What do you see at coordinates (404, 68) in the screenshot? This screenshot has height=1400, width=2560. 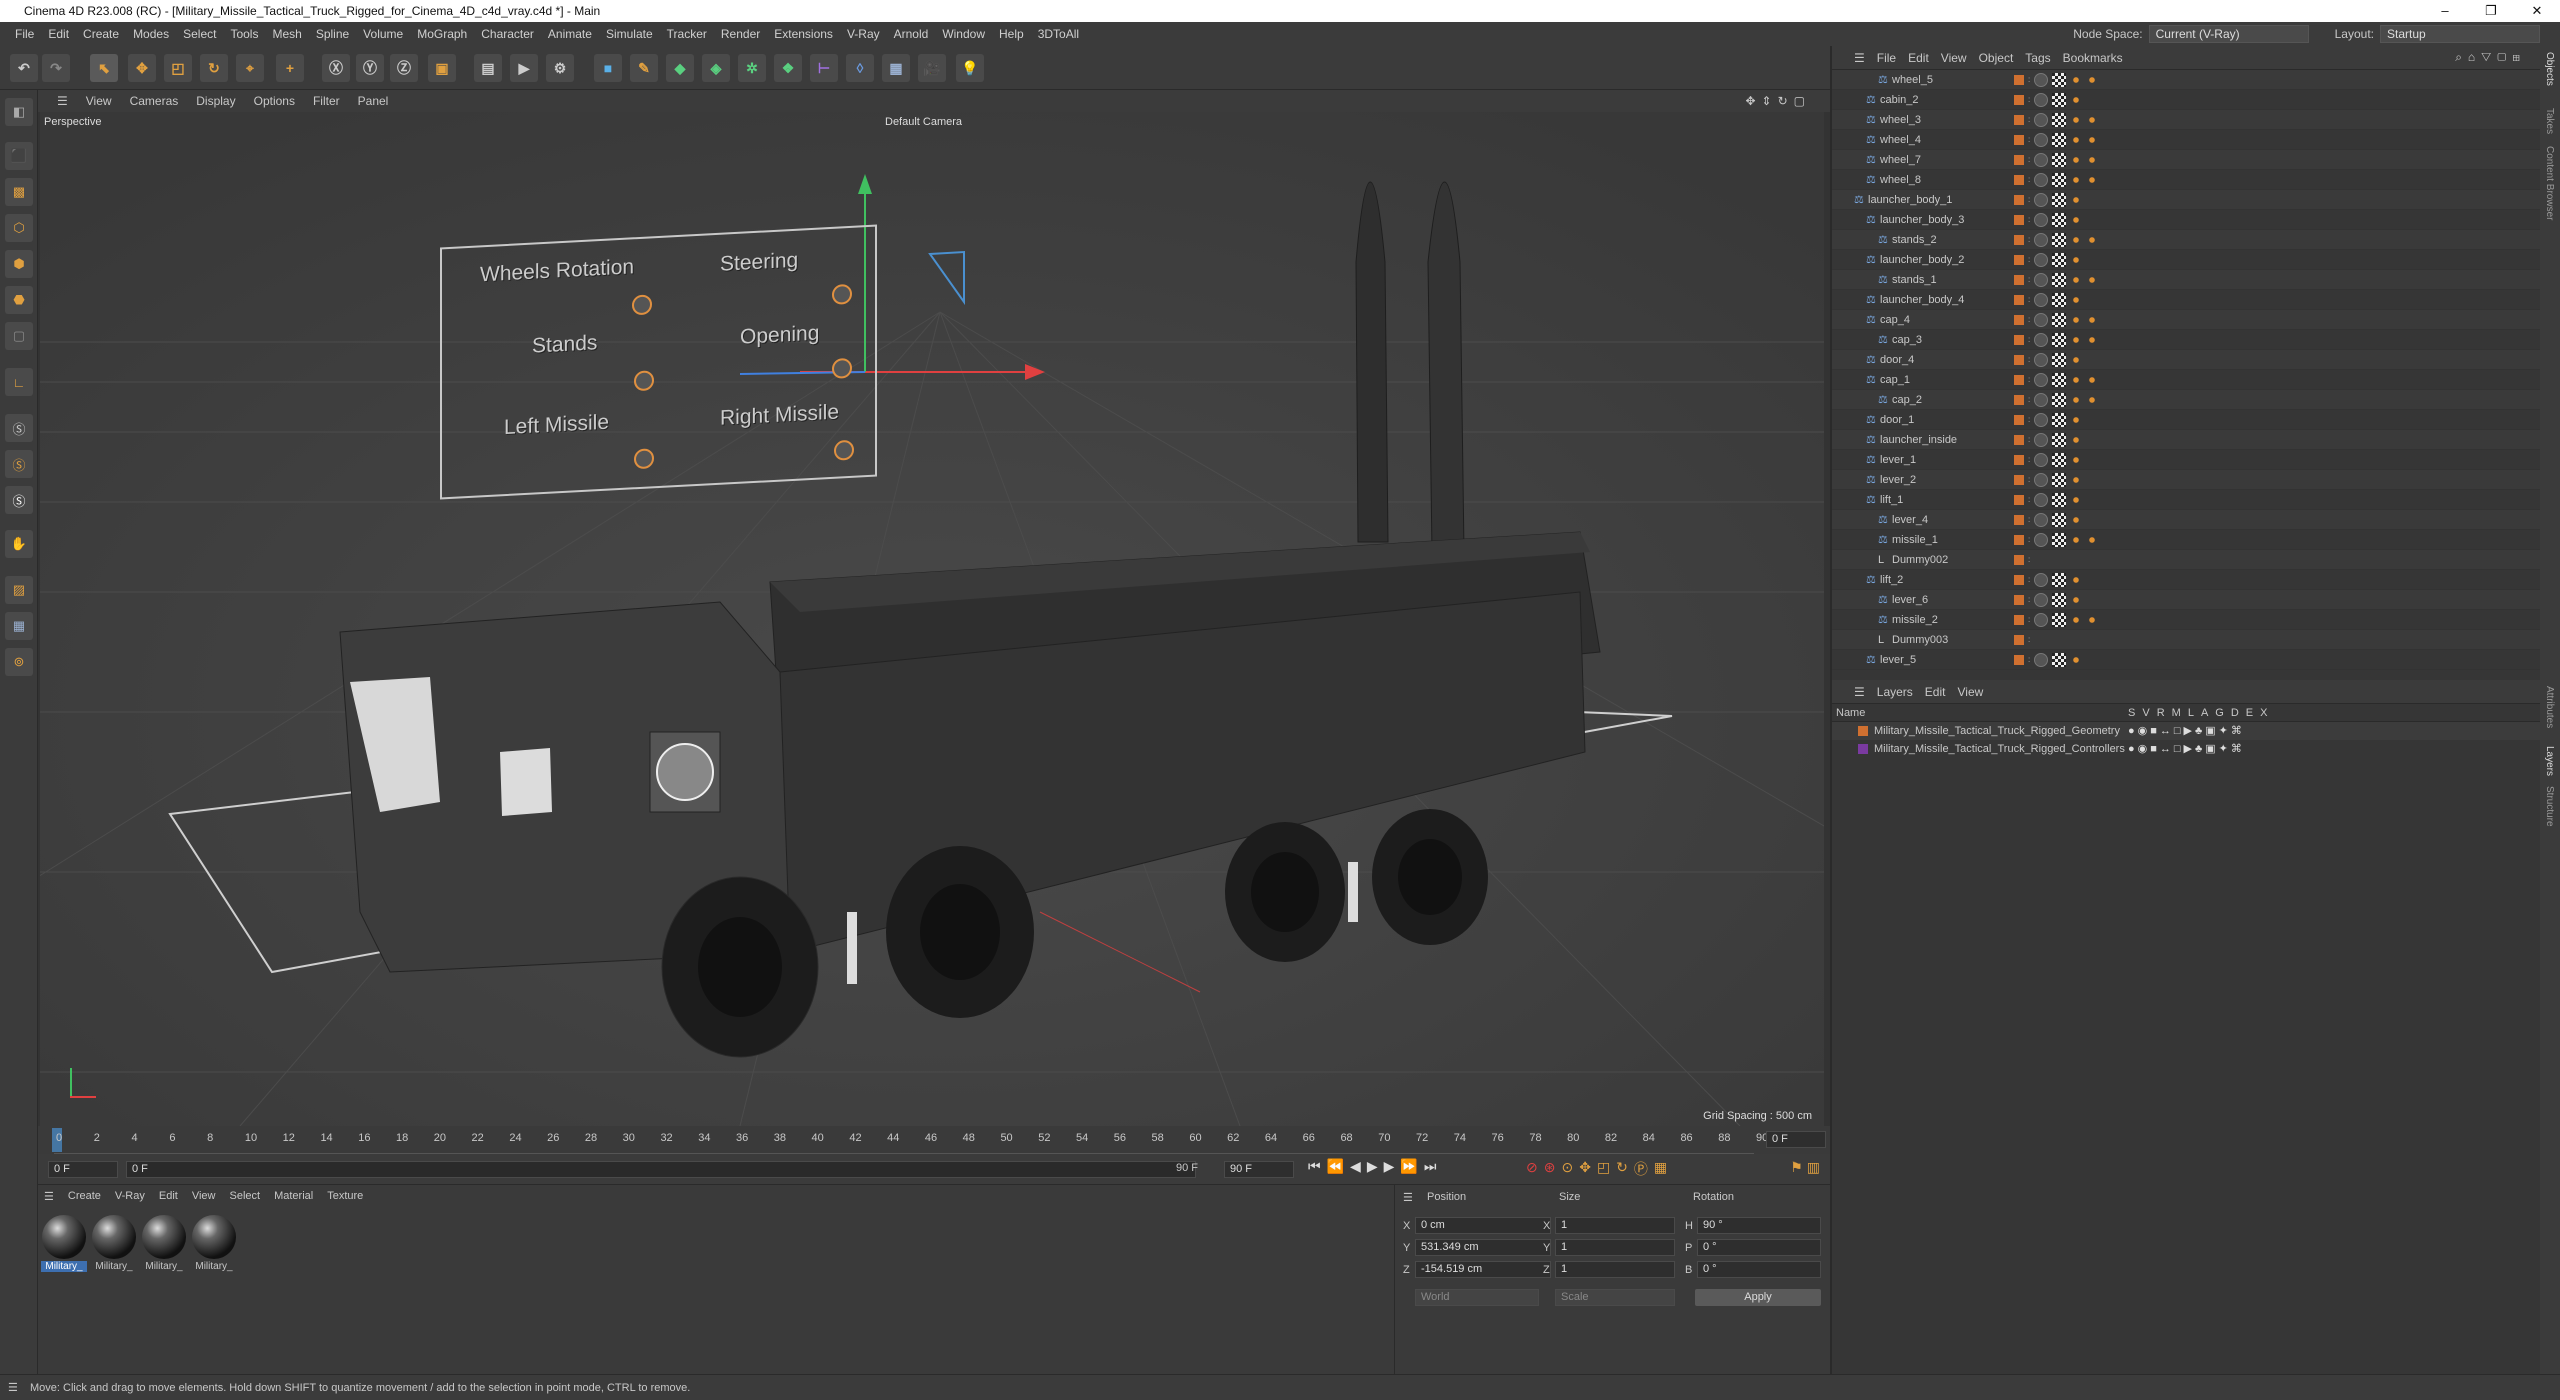 I see `z-axis-icon: Ⓩ` at bounding box center [404, 68].